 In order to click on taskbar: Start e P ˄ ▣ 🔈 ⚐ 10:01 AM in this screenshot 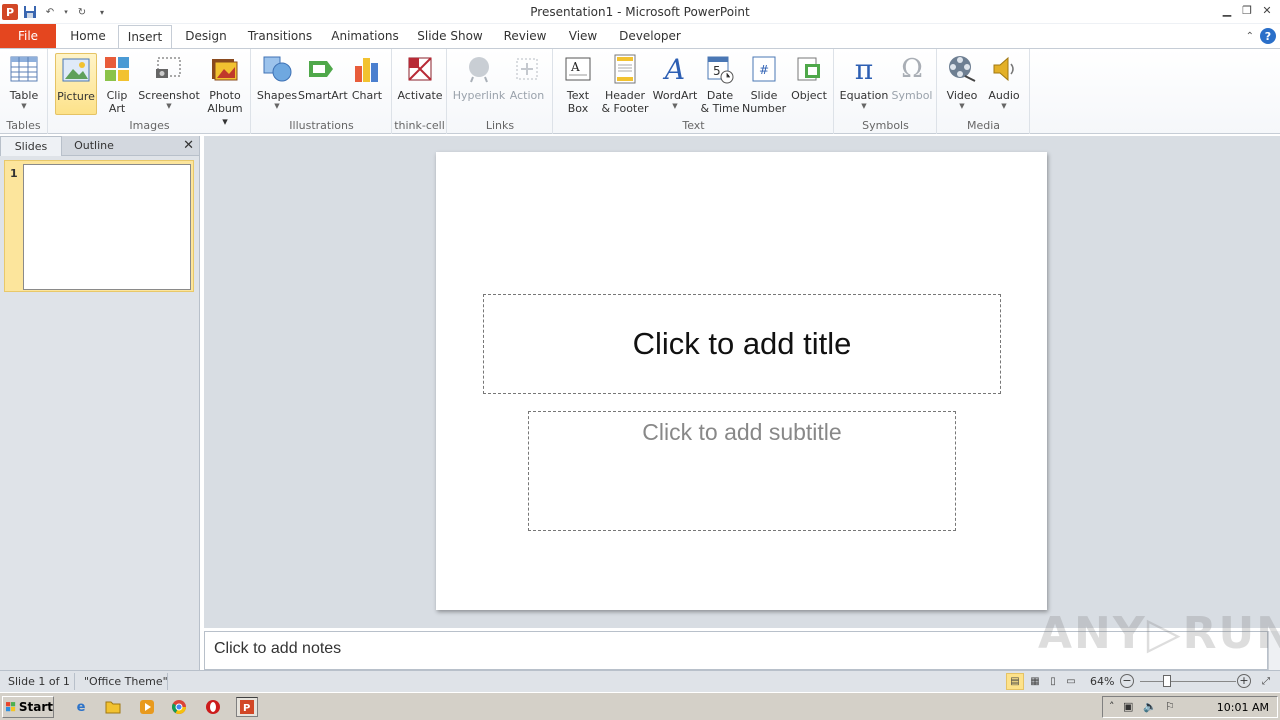, I will do `click(640, 706)`.